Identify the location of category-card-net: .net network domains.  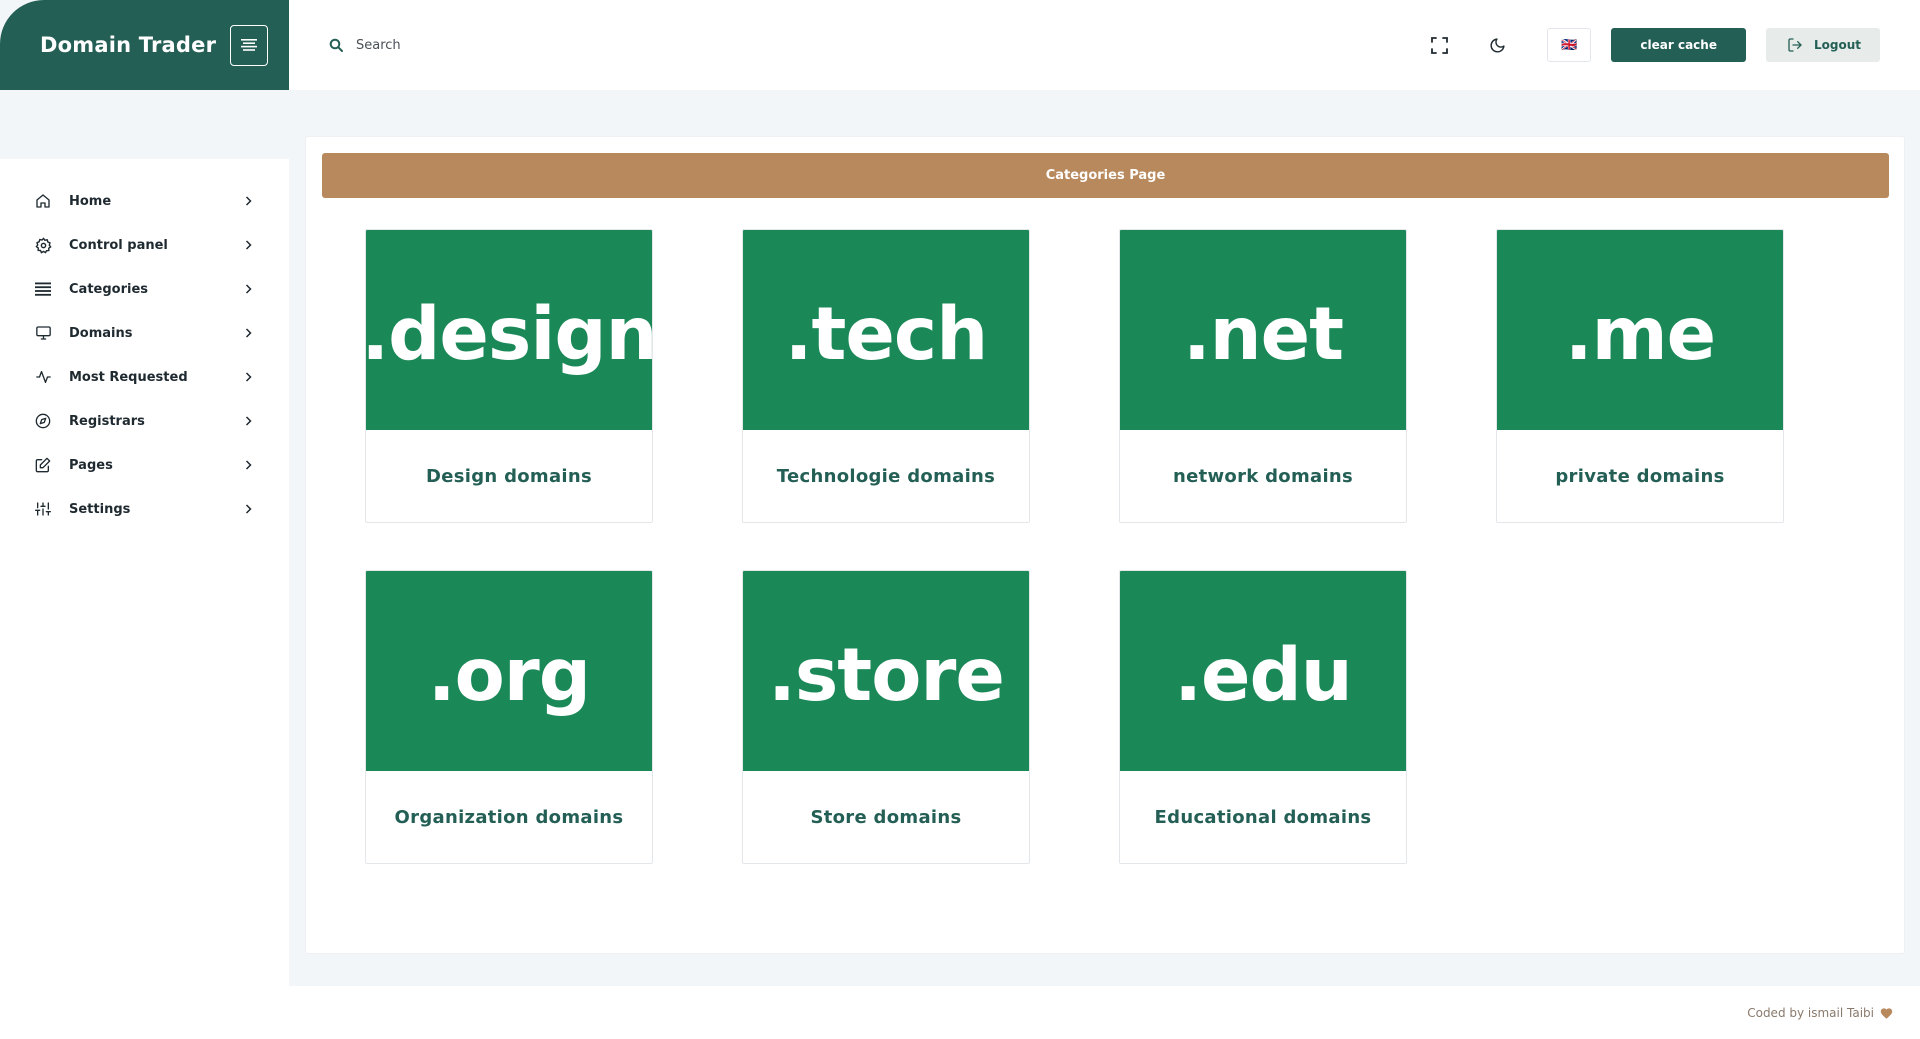
(1263, 376).